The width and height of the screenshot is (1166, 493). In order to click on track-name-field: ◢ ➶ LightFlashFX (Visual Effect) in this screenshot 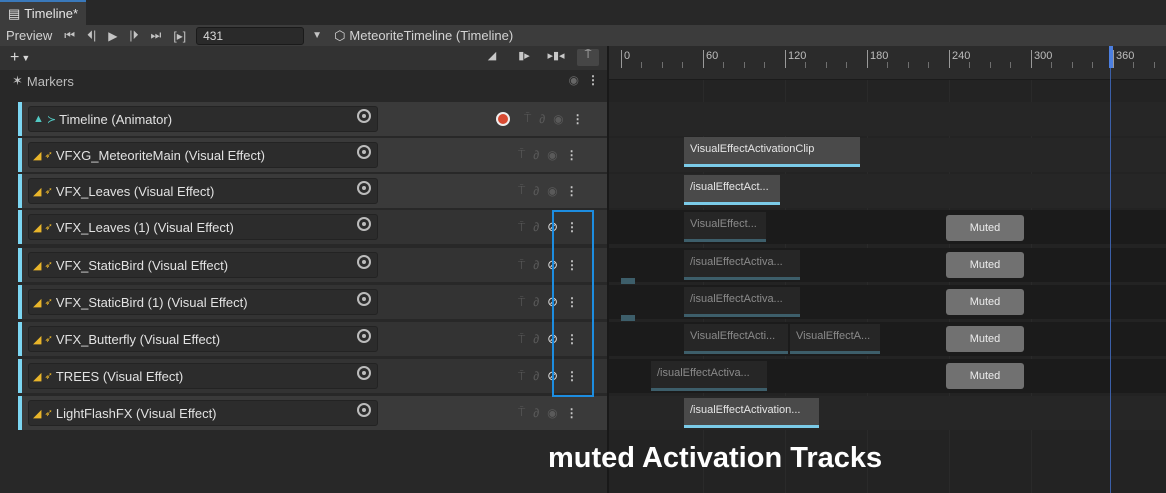, I will do `click(203, 413)`.